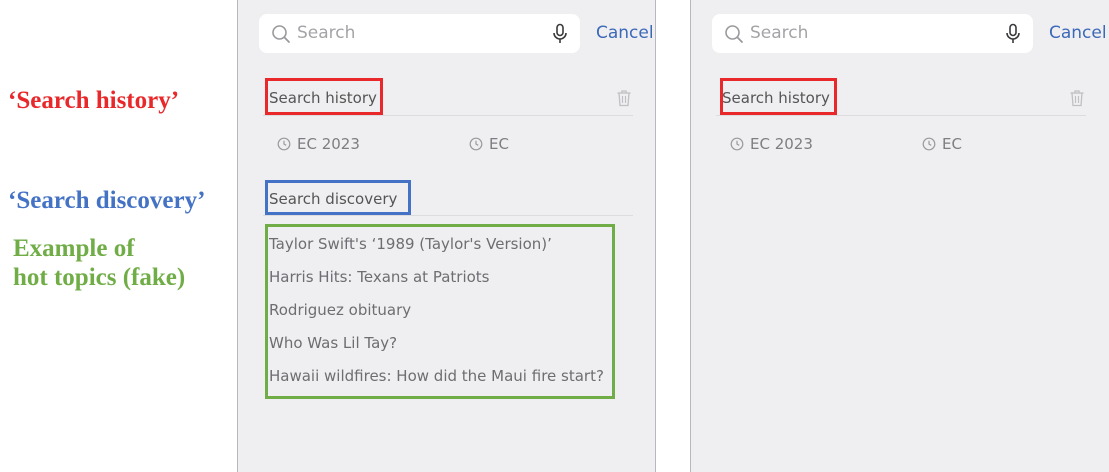 This screenshot has width=1109, height=472. Describe the element at coordinates (107, 200) in the screenshot. I see `annotation-search-discovery: ‘Search discovery’` at that location.